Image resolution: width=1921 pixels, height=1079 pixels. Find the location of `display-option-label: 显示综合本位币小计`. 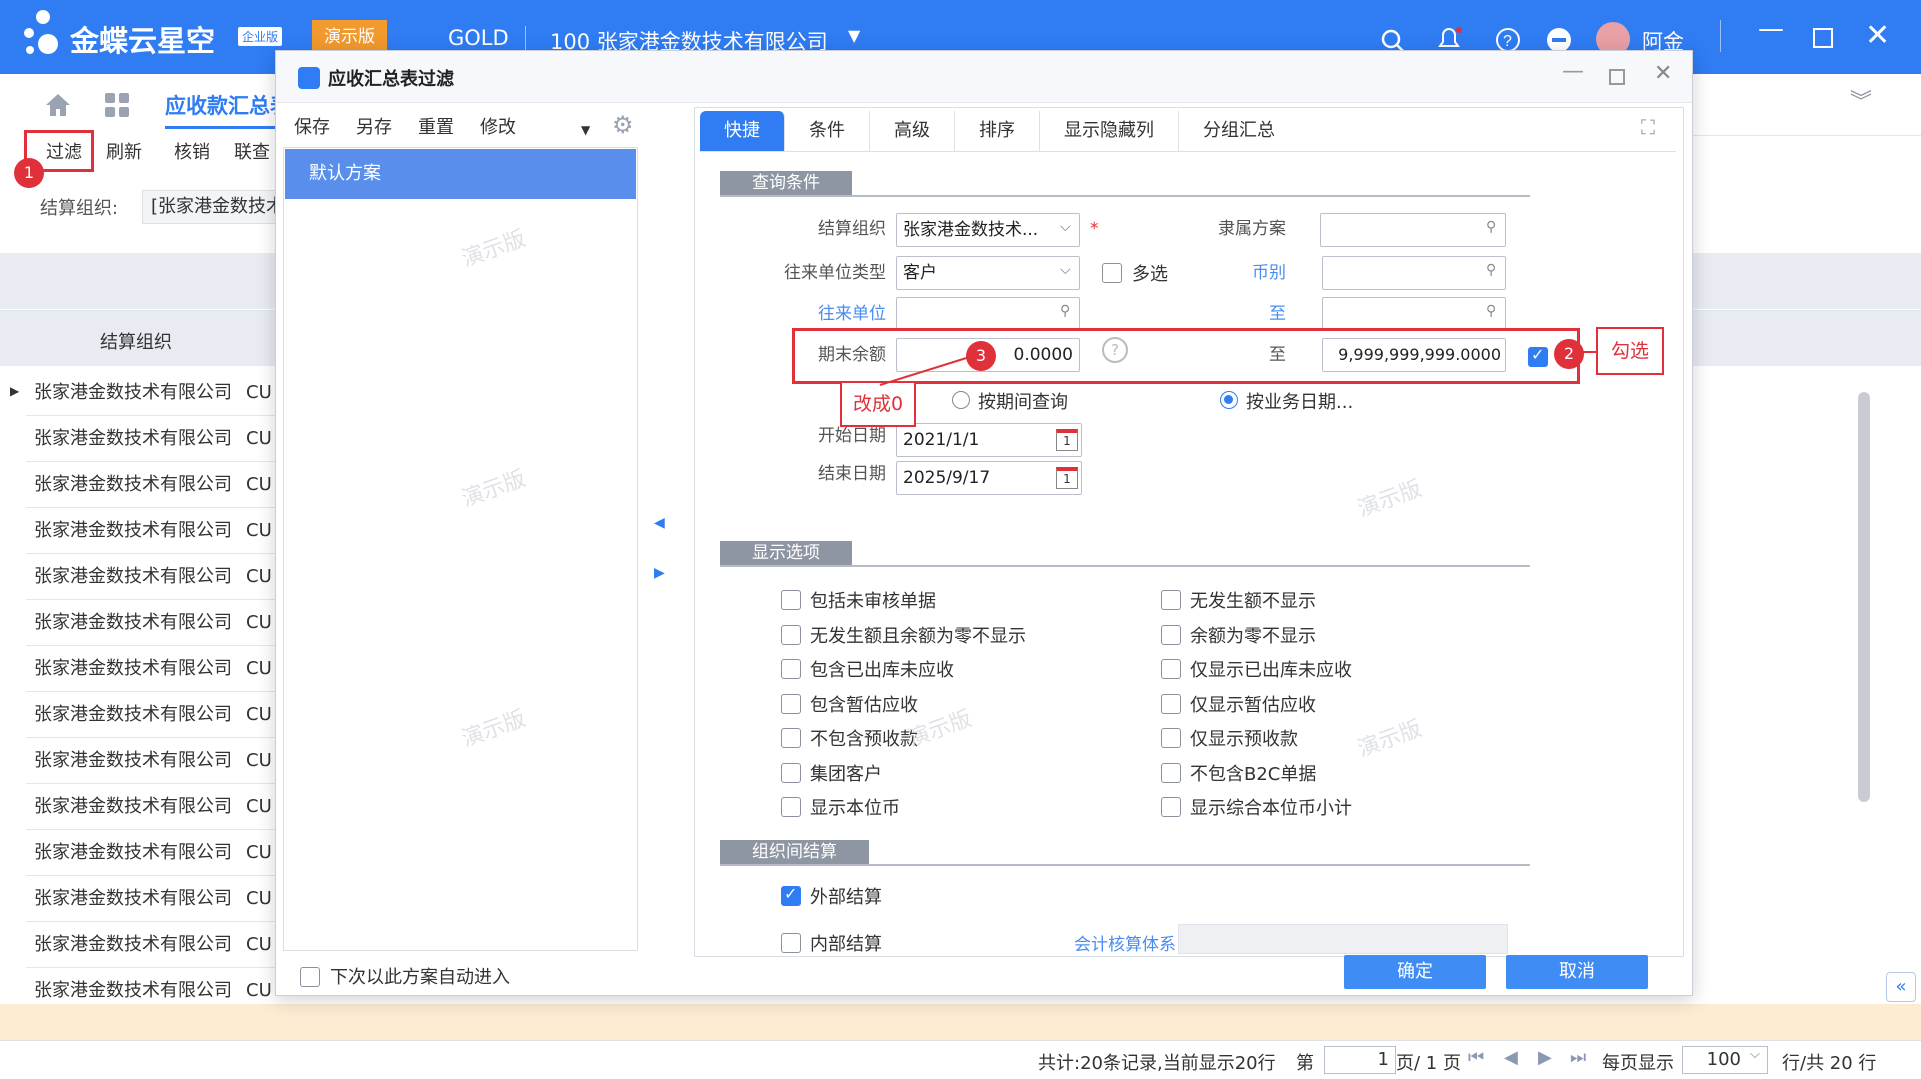

display-option-label: 显示综合本位币小计 is located at coordinates (1271, 808).